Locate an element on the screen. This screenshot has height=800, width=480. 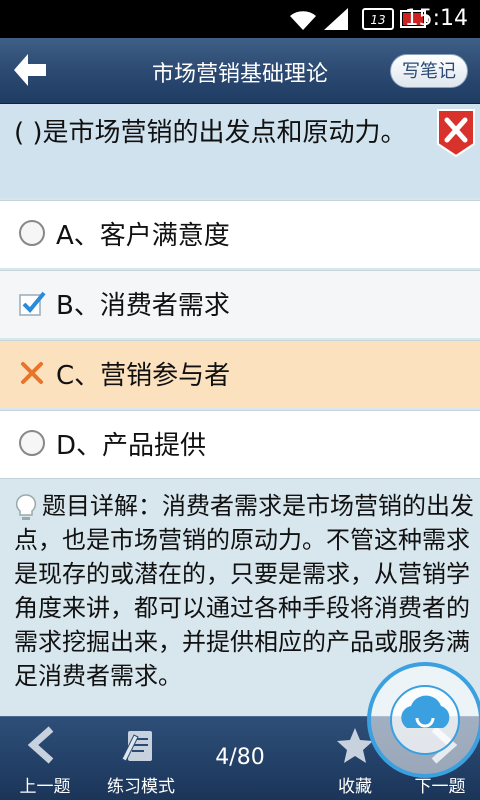
question-panel: ( )是市场营销的出发点和原动力。 is located at coordinates (240, 151).